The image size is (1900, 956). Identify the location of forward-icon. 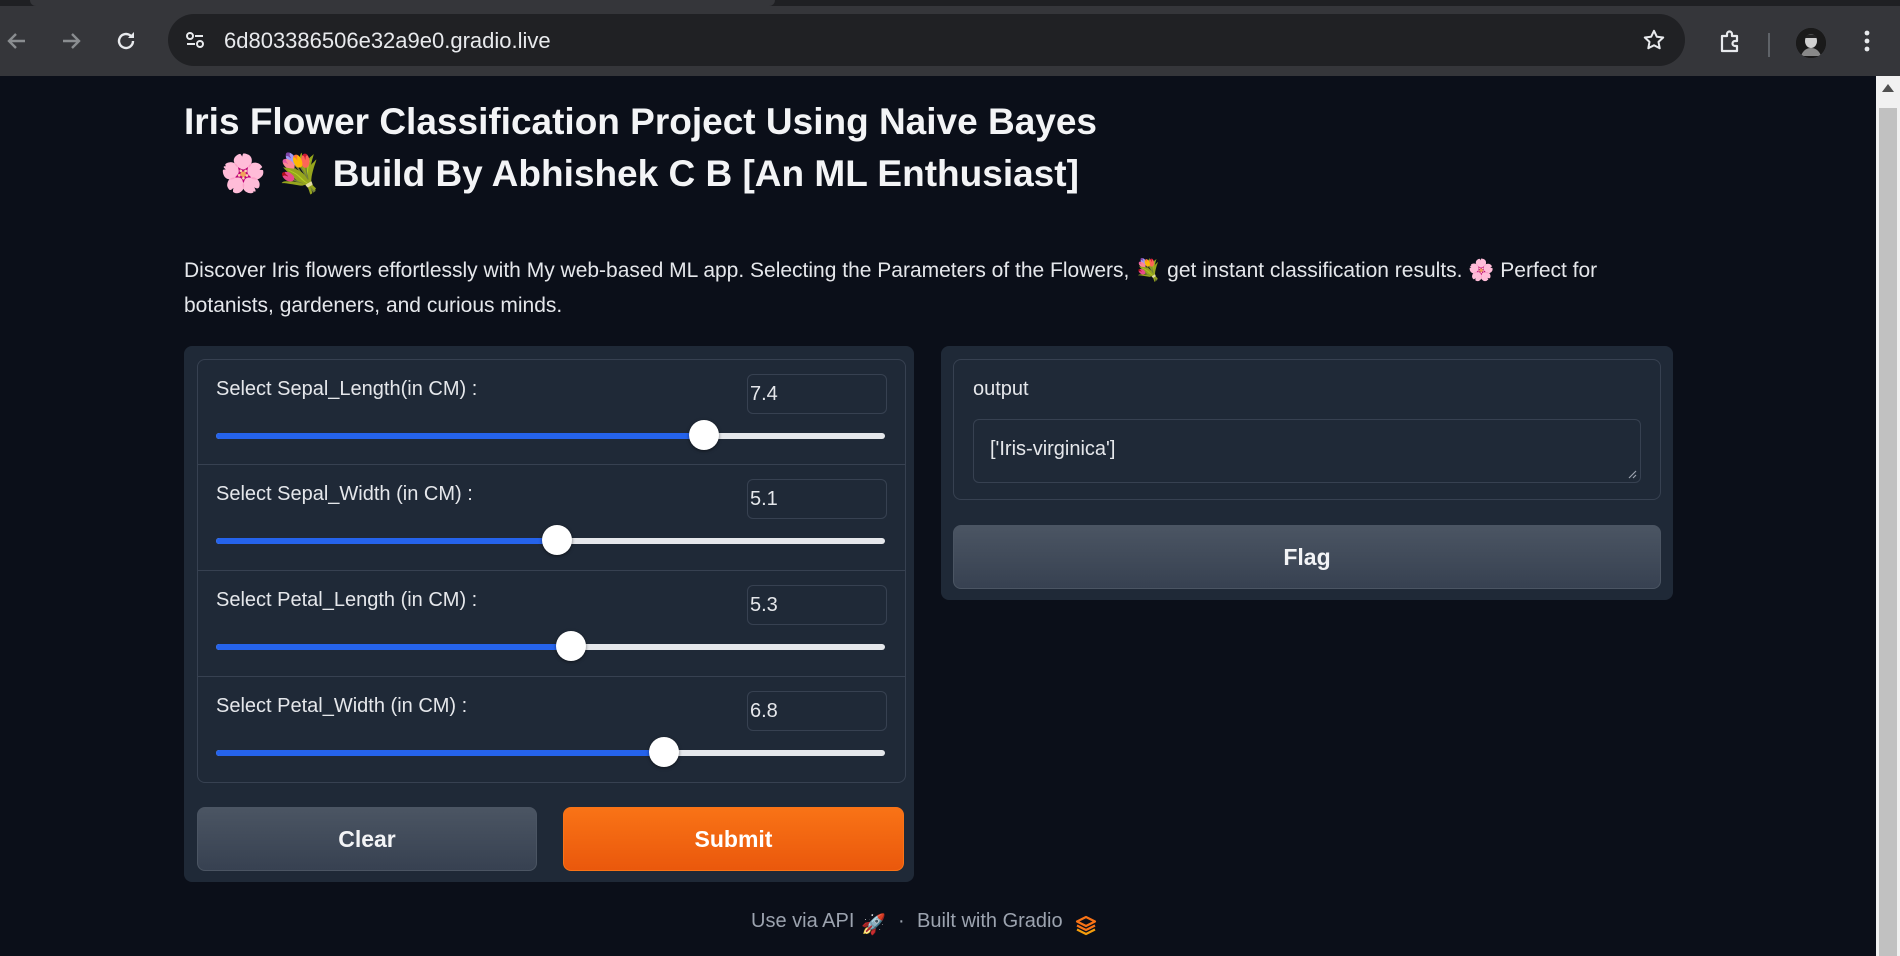
(71, 41).